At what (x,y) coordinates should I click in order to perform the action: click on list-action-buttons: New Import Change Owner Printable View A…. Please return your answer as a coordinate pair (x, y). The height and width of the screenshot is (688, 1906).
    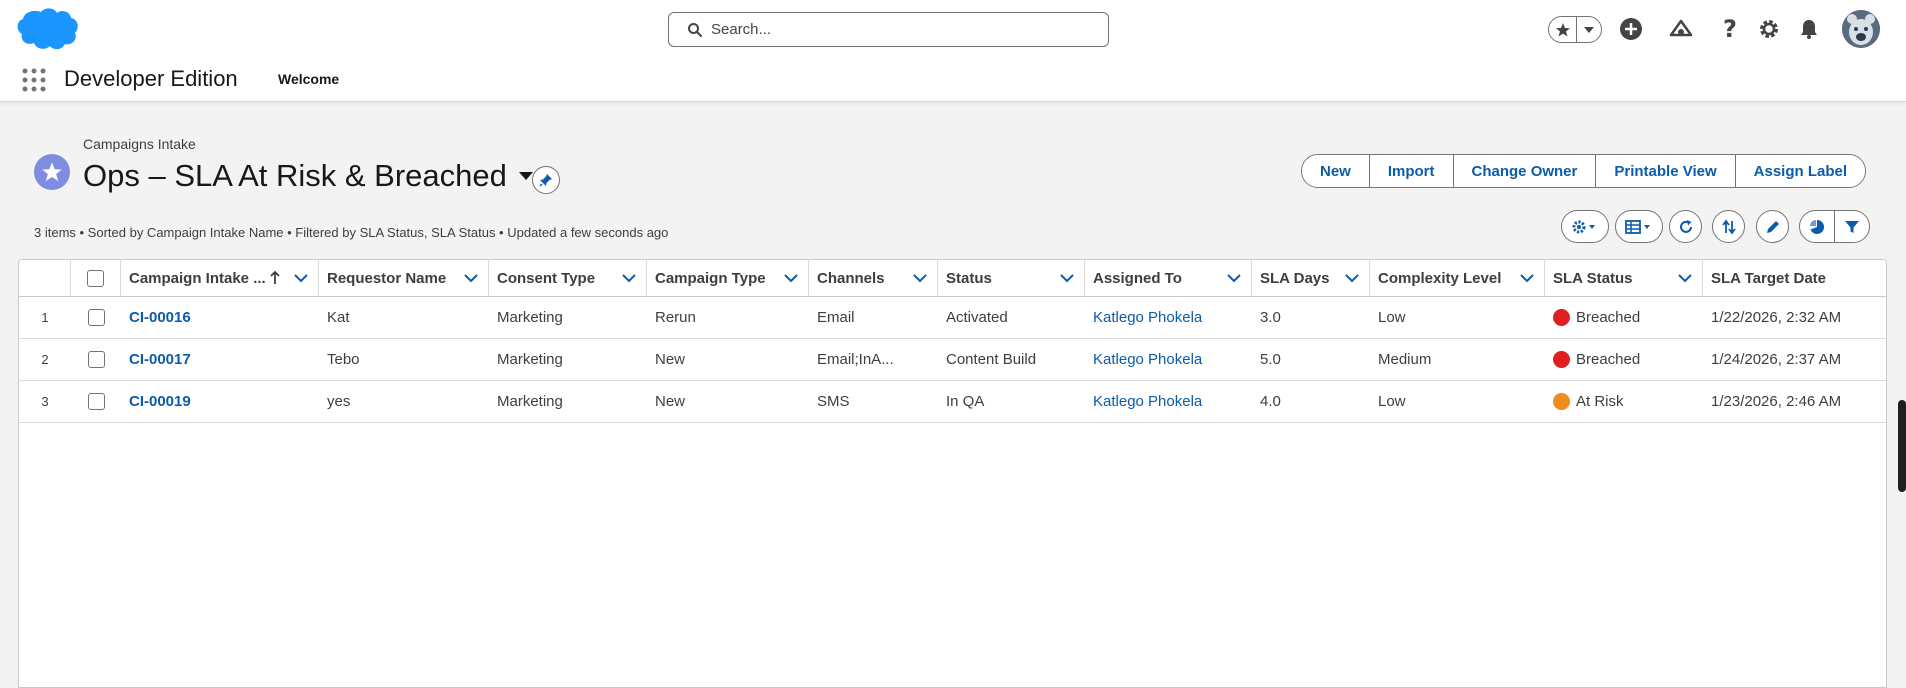
    Looking at the image, I should click on (1583, 171).